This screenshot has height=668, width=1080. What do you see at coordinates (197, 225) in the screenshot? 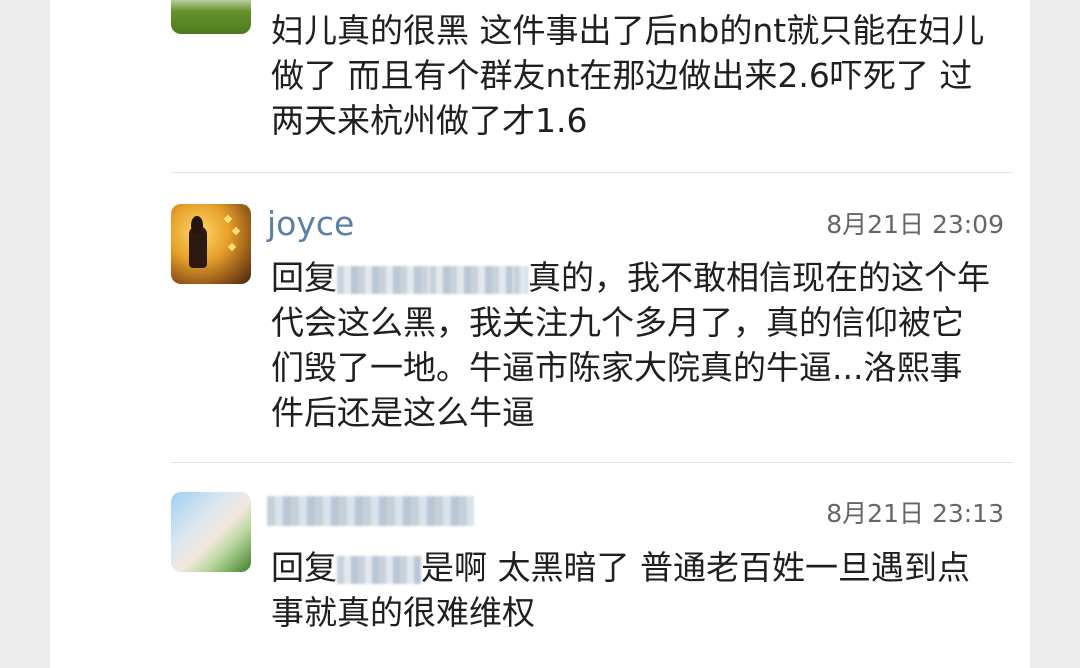
I see `avatar-head-icon` at bounding box center [197, 225].